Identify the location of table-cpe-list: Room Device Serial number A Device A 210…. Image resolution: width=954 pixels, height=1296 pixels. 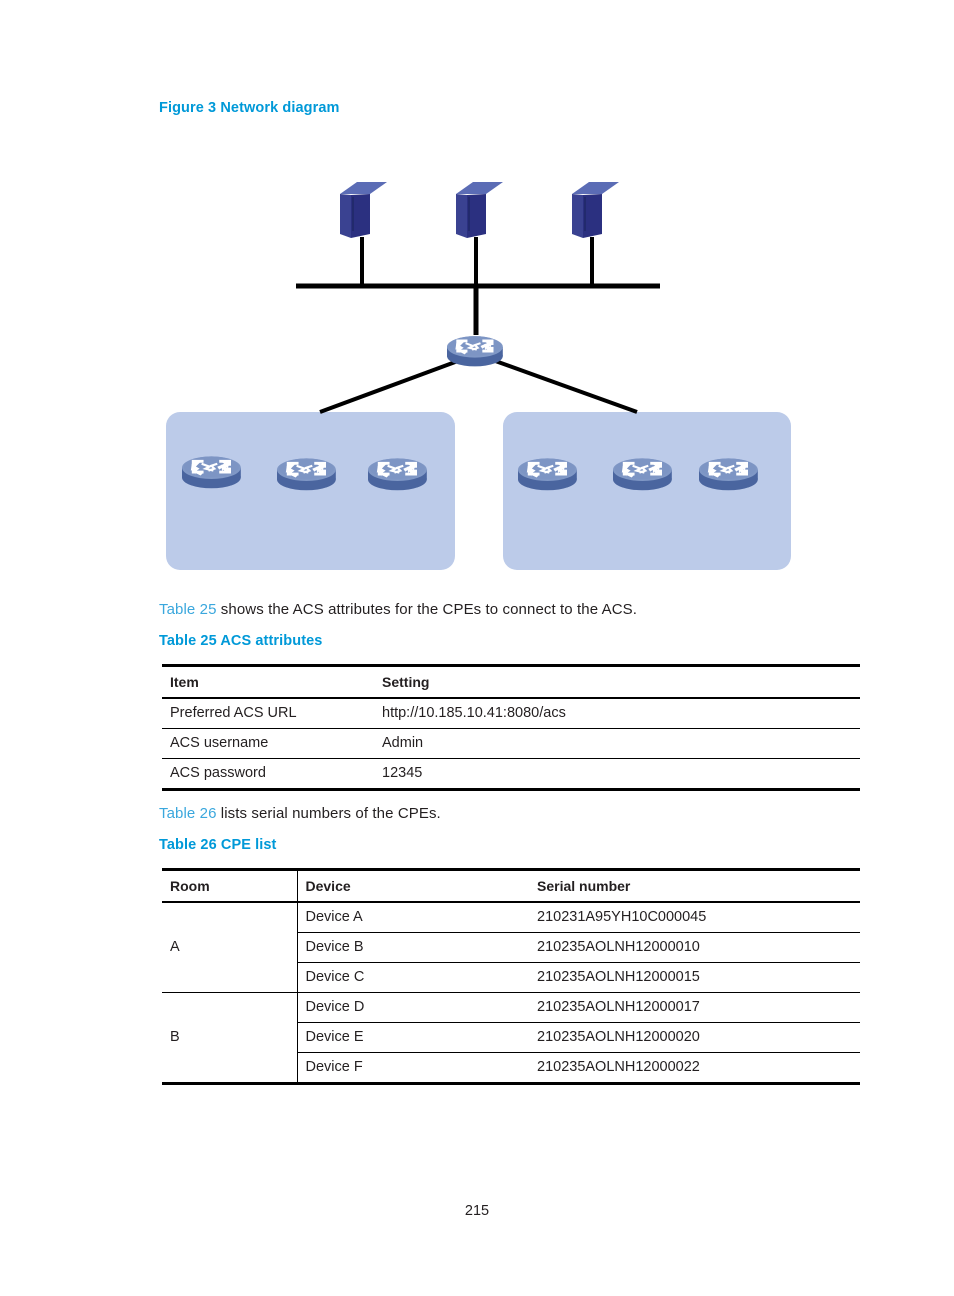
(511, 976).